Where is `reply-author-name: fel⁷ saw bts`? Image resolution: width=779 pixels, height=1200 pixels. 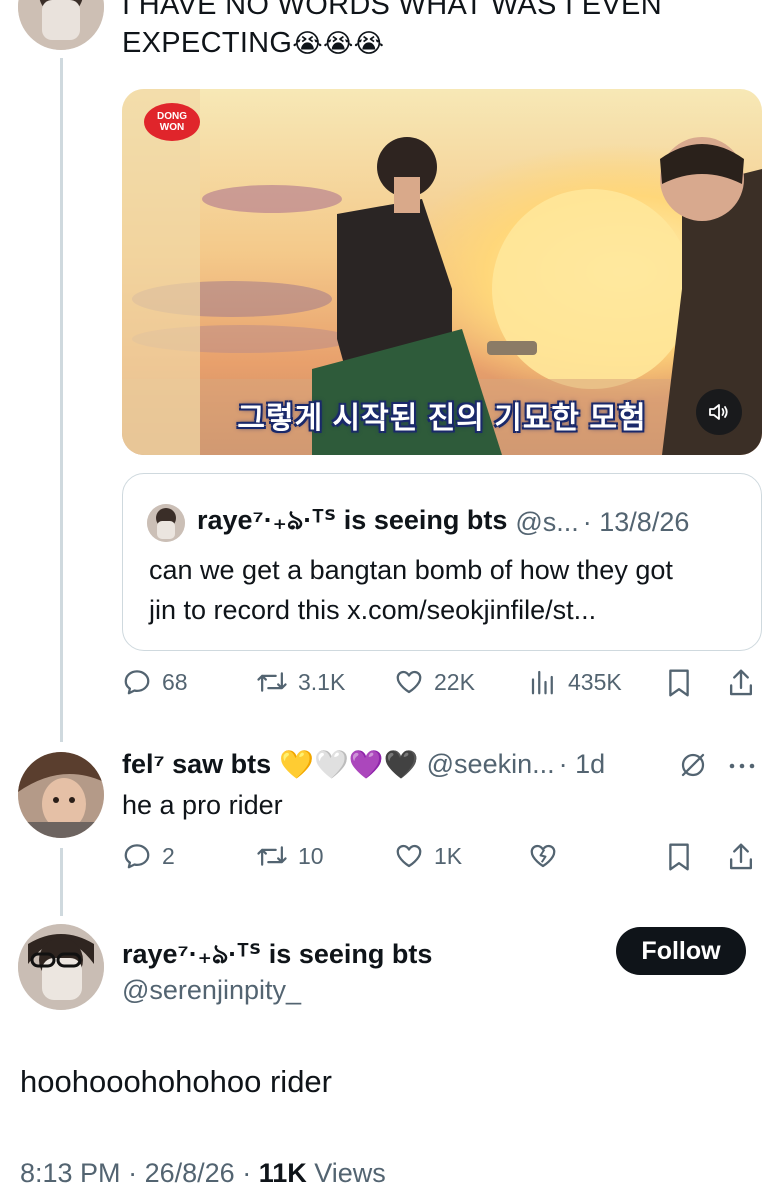
reply-author-name: fel⁷ saw bts is located at coordinates (196, 764).